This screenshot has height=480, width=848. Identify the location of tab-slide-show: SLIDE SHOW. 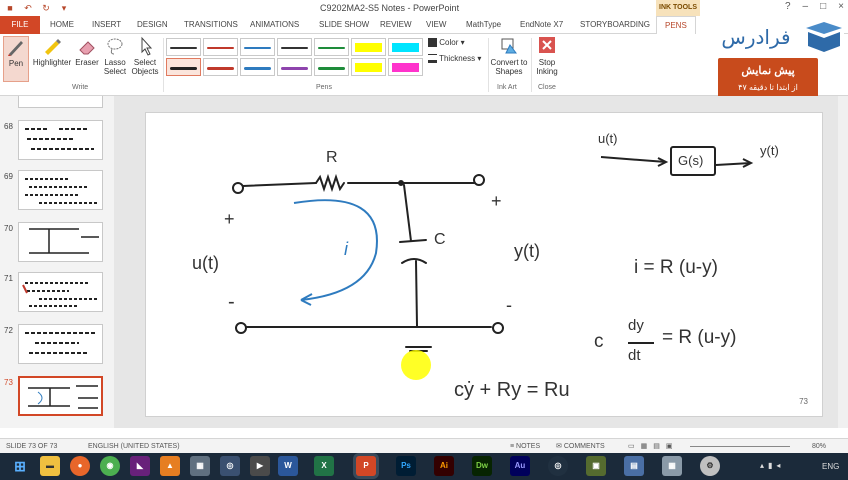
(344, 25).